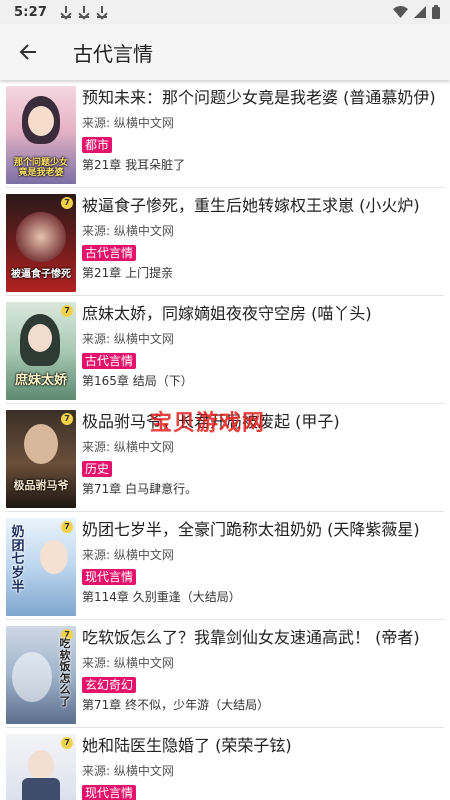  Describe the element at coordinates (140, 489) in the screenshot. I see `book-latest-chapter: 第71章 白马肆意行。` at that location.